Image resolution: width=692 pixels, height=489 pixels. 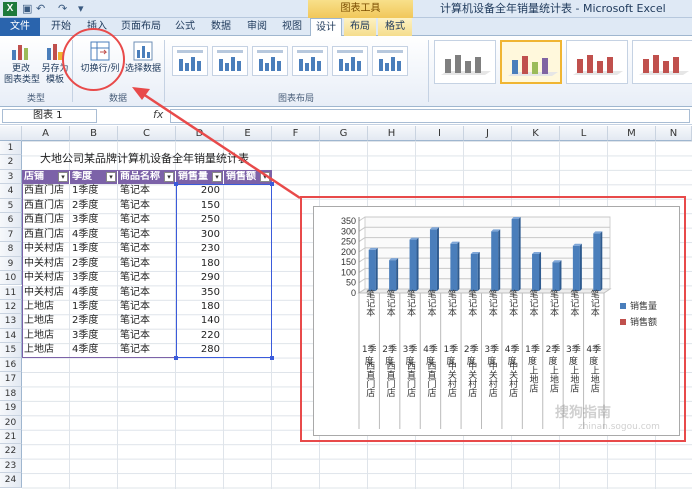 What do you see at coordinates (392, 133) in the screenshot?
I see `column-header: H` at bounding box center [392, 133].